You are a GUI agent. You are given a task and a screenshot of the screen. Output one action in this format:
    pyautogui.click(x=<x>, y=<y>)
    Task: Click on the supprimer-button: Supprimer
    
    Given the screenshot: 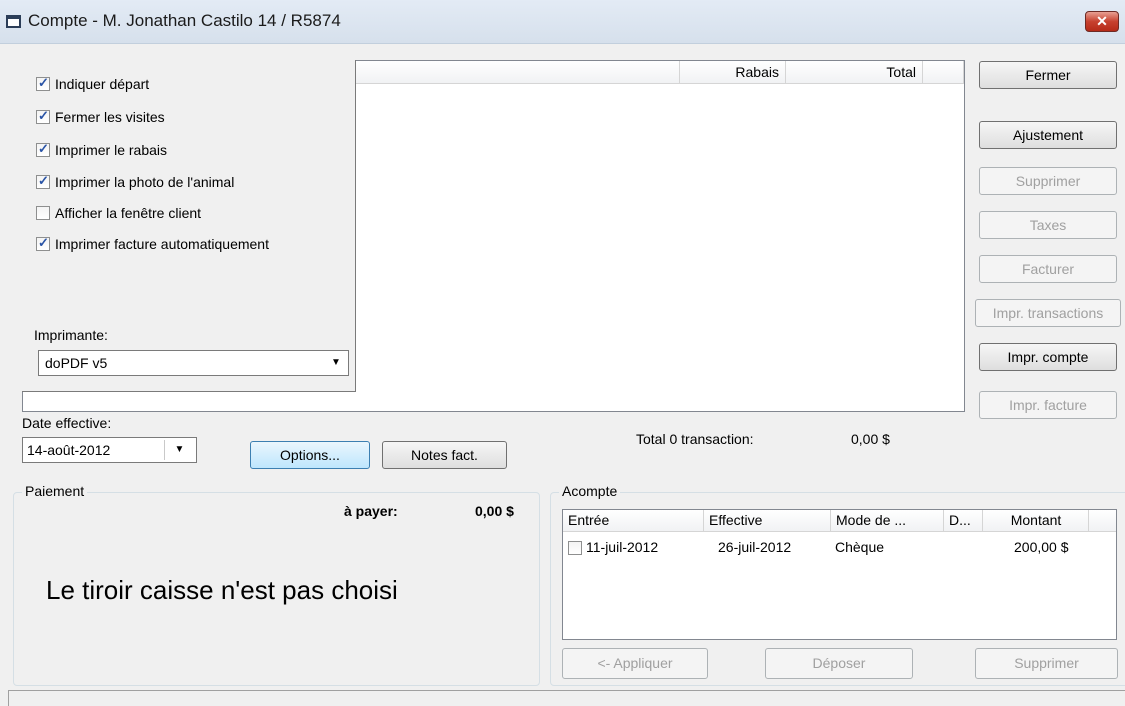 What is the action you would take?
    pyautogui.click(x=1048, y=181)
    